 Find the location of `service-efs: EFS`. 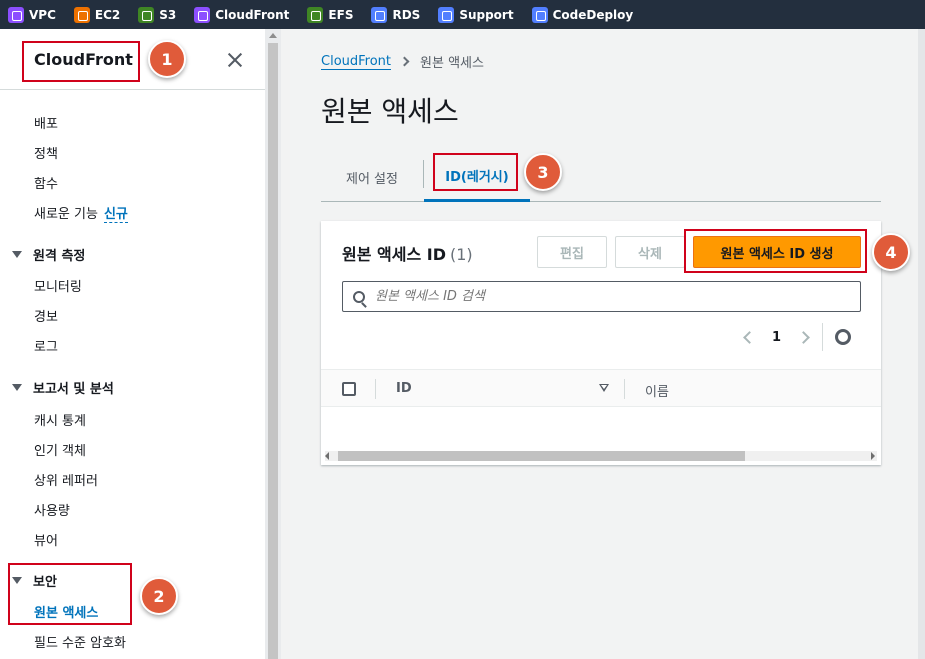

service-efs: EFS is located at coordinates (330, 14).